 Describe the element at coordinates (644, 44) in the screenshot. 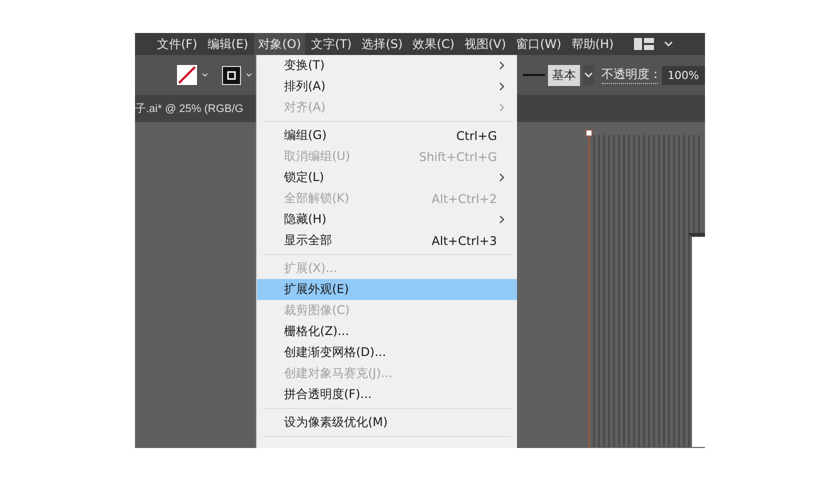

I see `workspace-icon` at that location.